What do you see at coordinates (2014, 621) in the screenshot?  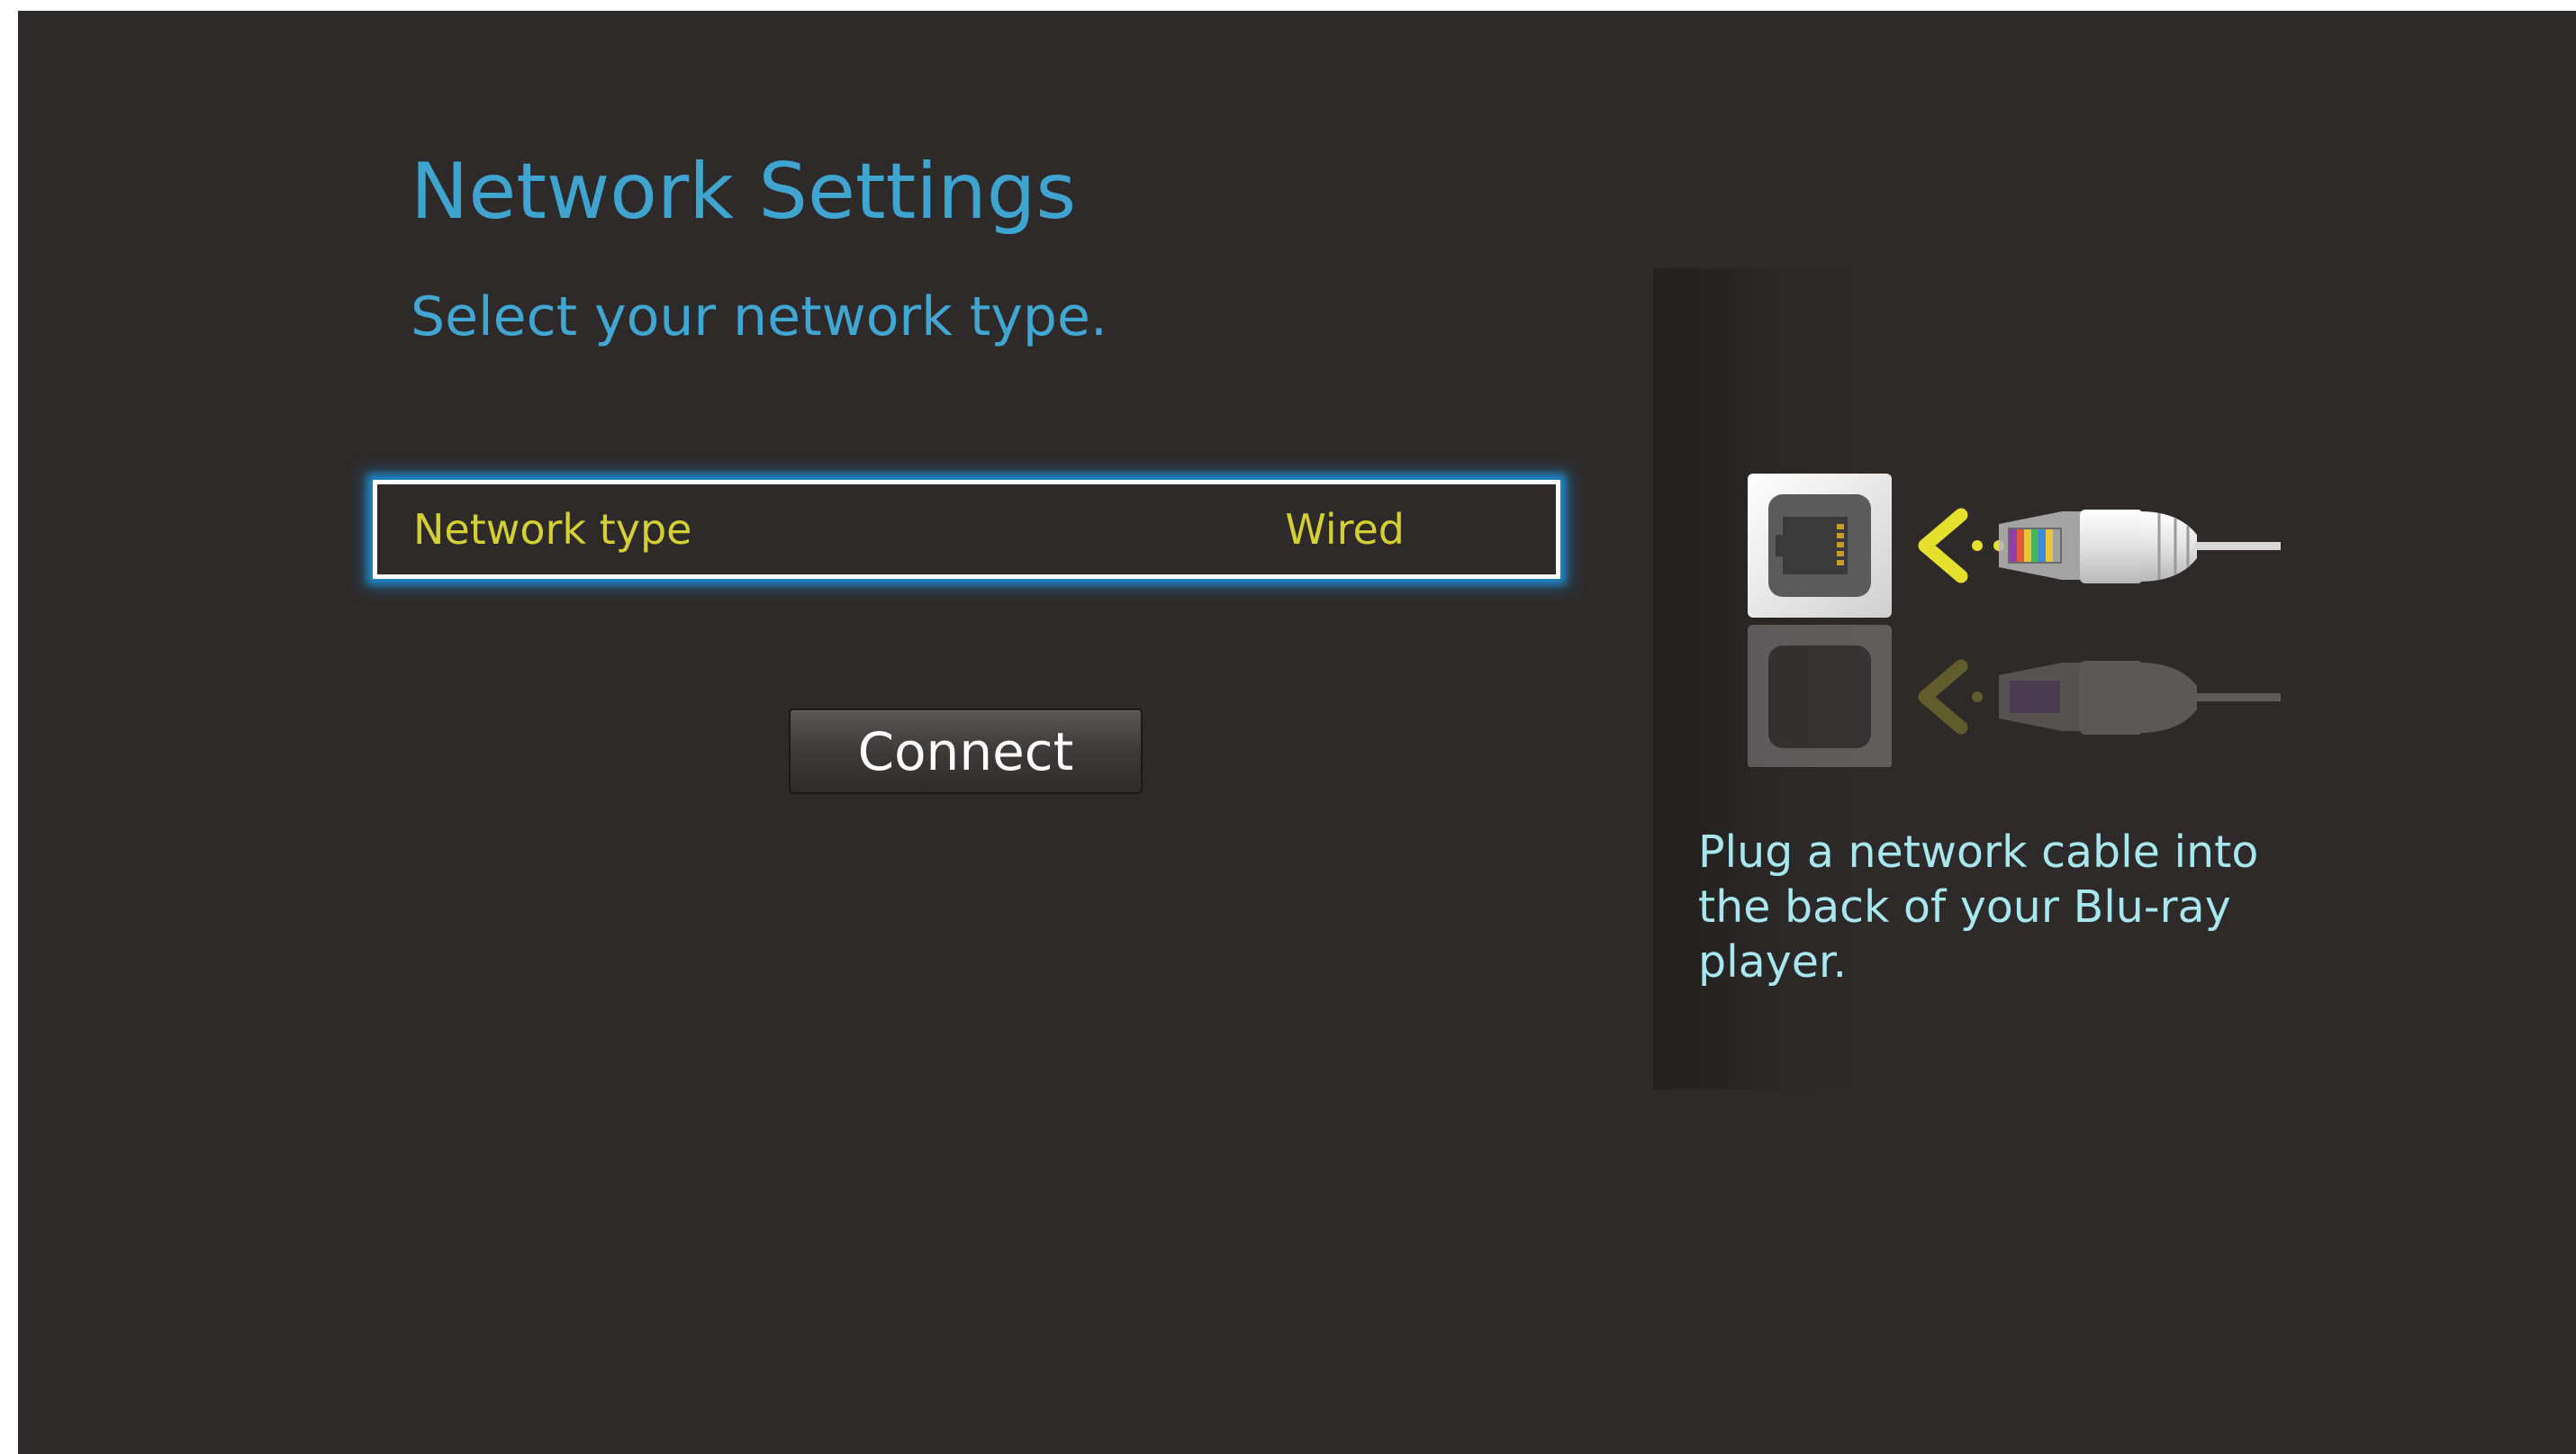 I see `network-cable-into-port-icon` at bounding box center [2014, 621].